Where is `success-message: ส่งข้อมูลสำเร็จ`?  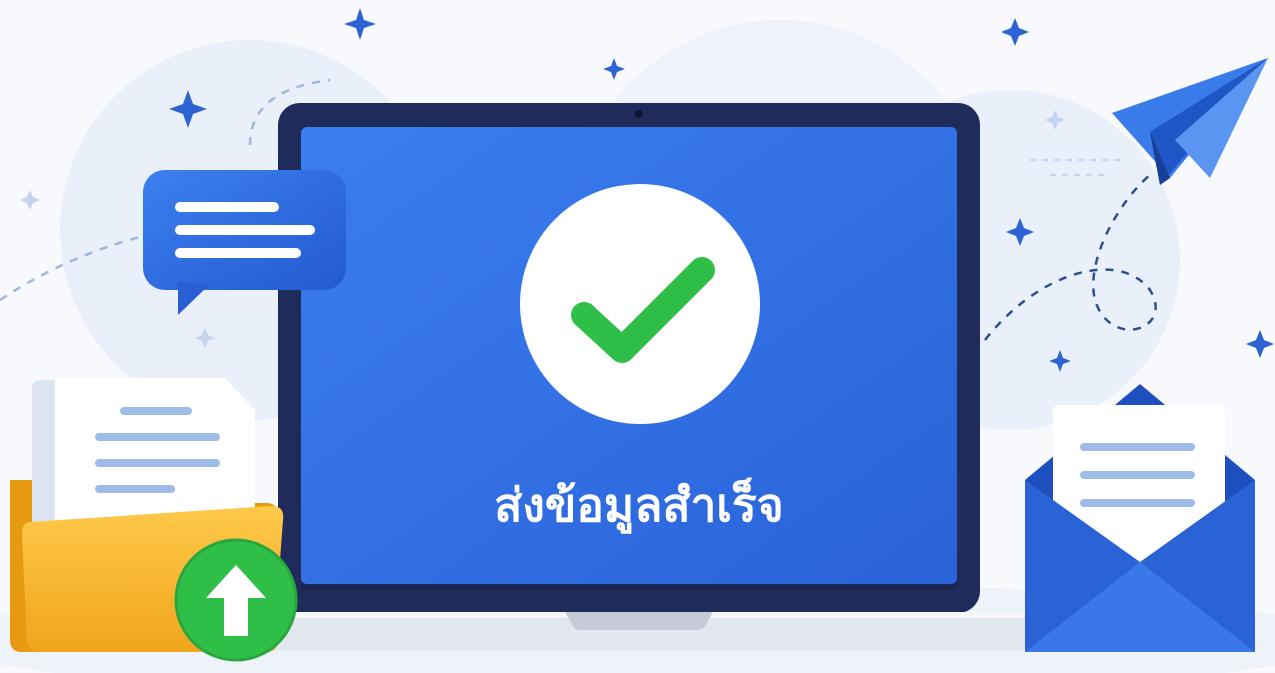 success-message: ส่งข้อมูลสำเร็จ is located at coordinates (639, 505).